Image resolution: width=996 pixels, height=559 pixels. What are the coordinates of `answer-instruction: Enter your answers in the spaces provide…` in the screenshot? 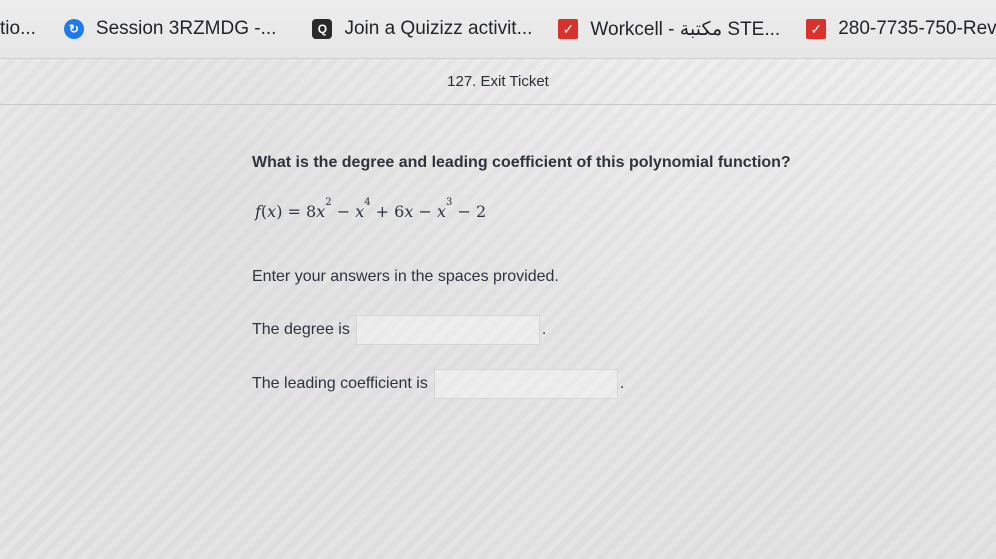 It's located at (405, 276).